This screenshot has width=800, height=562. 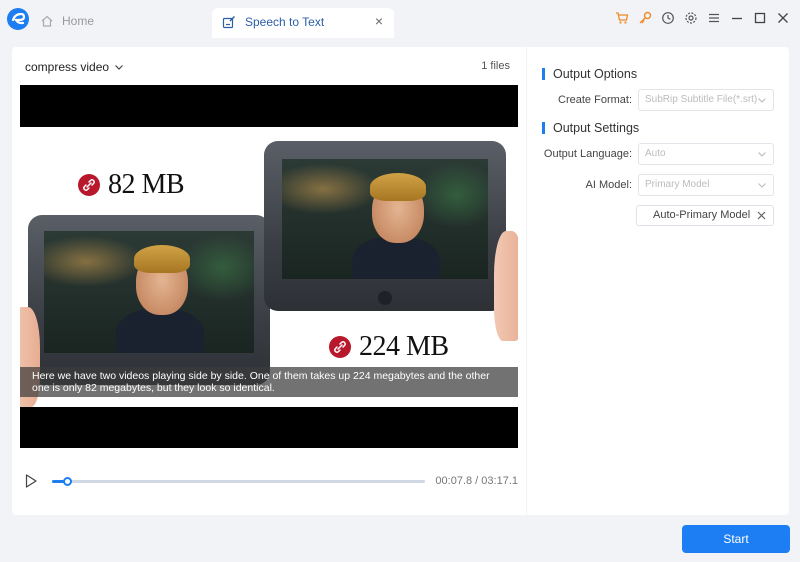 What do you see at coordinates (608, 185) in the screenshot?
I see `ai-model-label: AI Model:` at bounding box center [608, 185].